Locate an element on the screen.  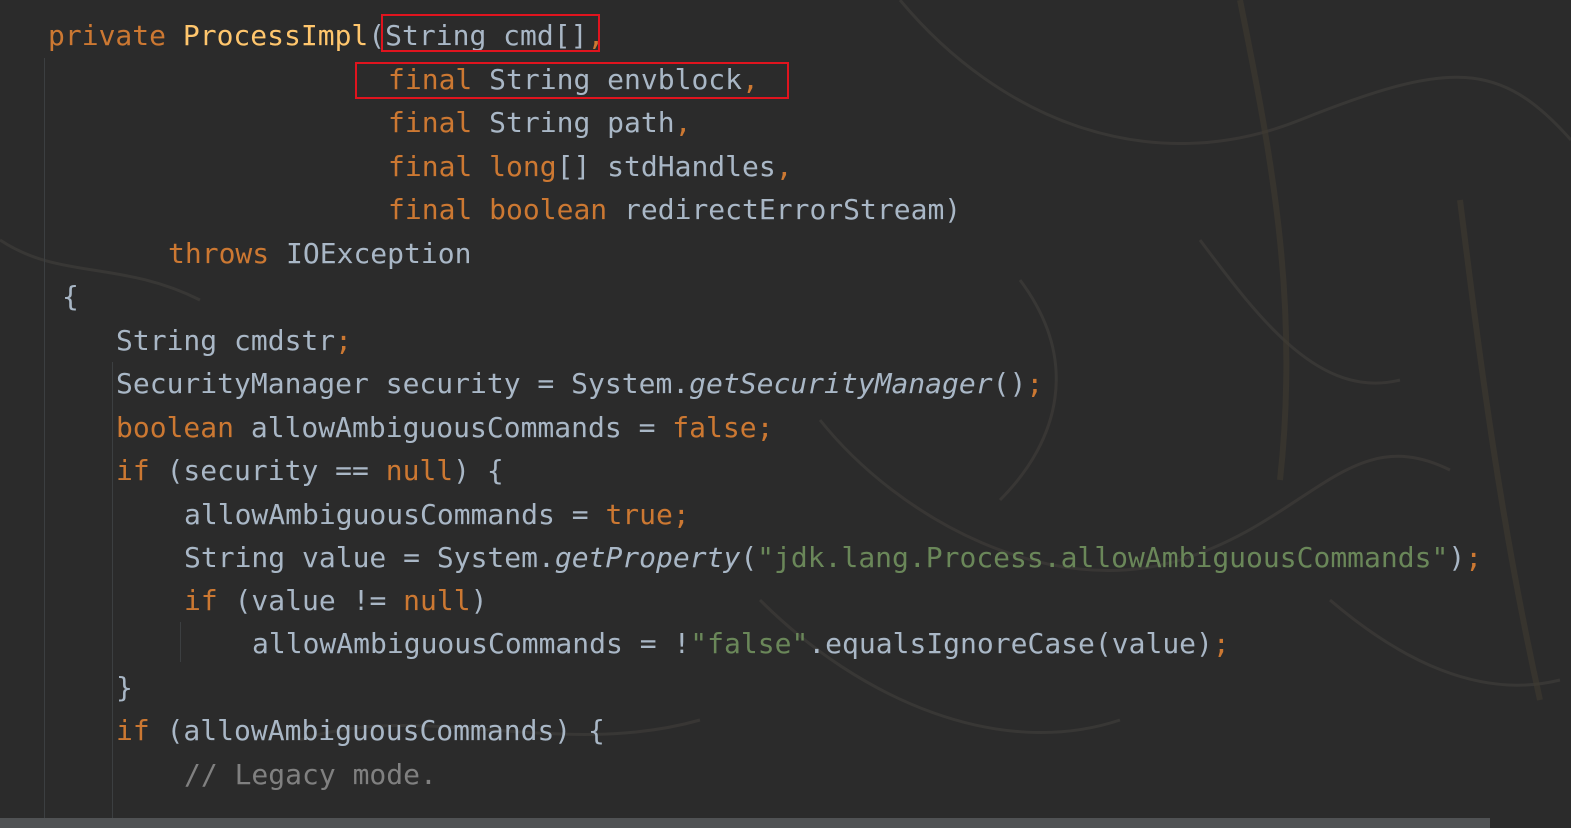
code-token: redirectErrorStream) is located at coordinates (793, 209).